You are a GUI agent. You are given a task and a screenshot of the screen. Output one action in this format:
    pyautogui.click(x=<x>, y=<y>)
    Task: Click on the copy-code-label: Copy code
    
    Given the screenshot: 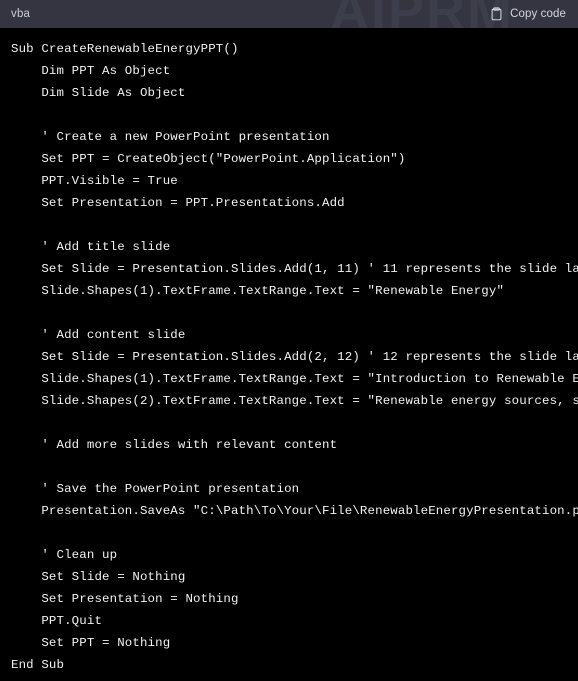 What is the action you would take?
    pyautogui.click(x=538, y=14)
    